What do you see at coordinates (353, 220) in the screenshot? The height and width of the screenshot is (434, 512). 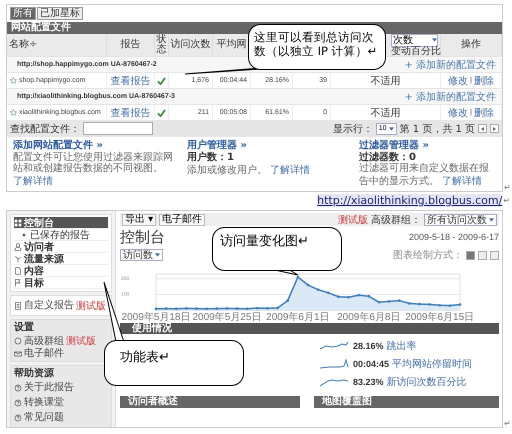 I see `beta-label: 测试版` at bounding box center [353, 220].